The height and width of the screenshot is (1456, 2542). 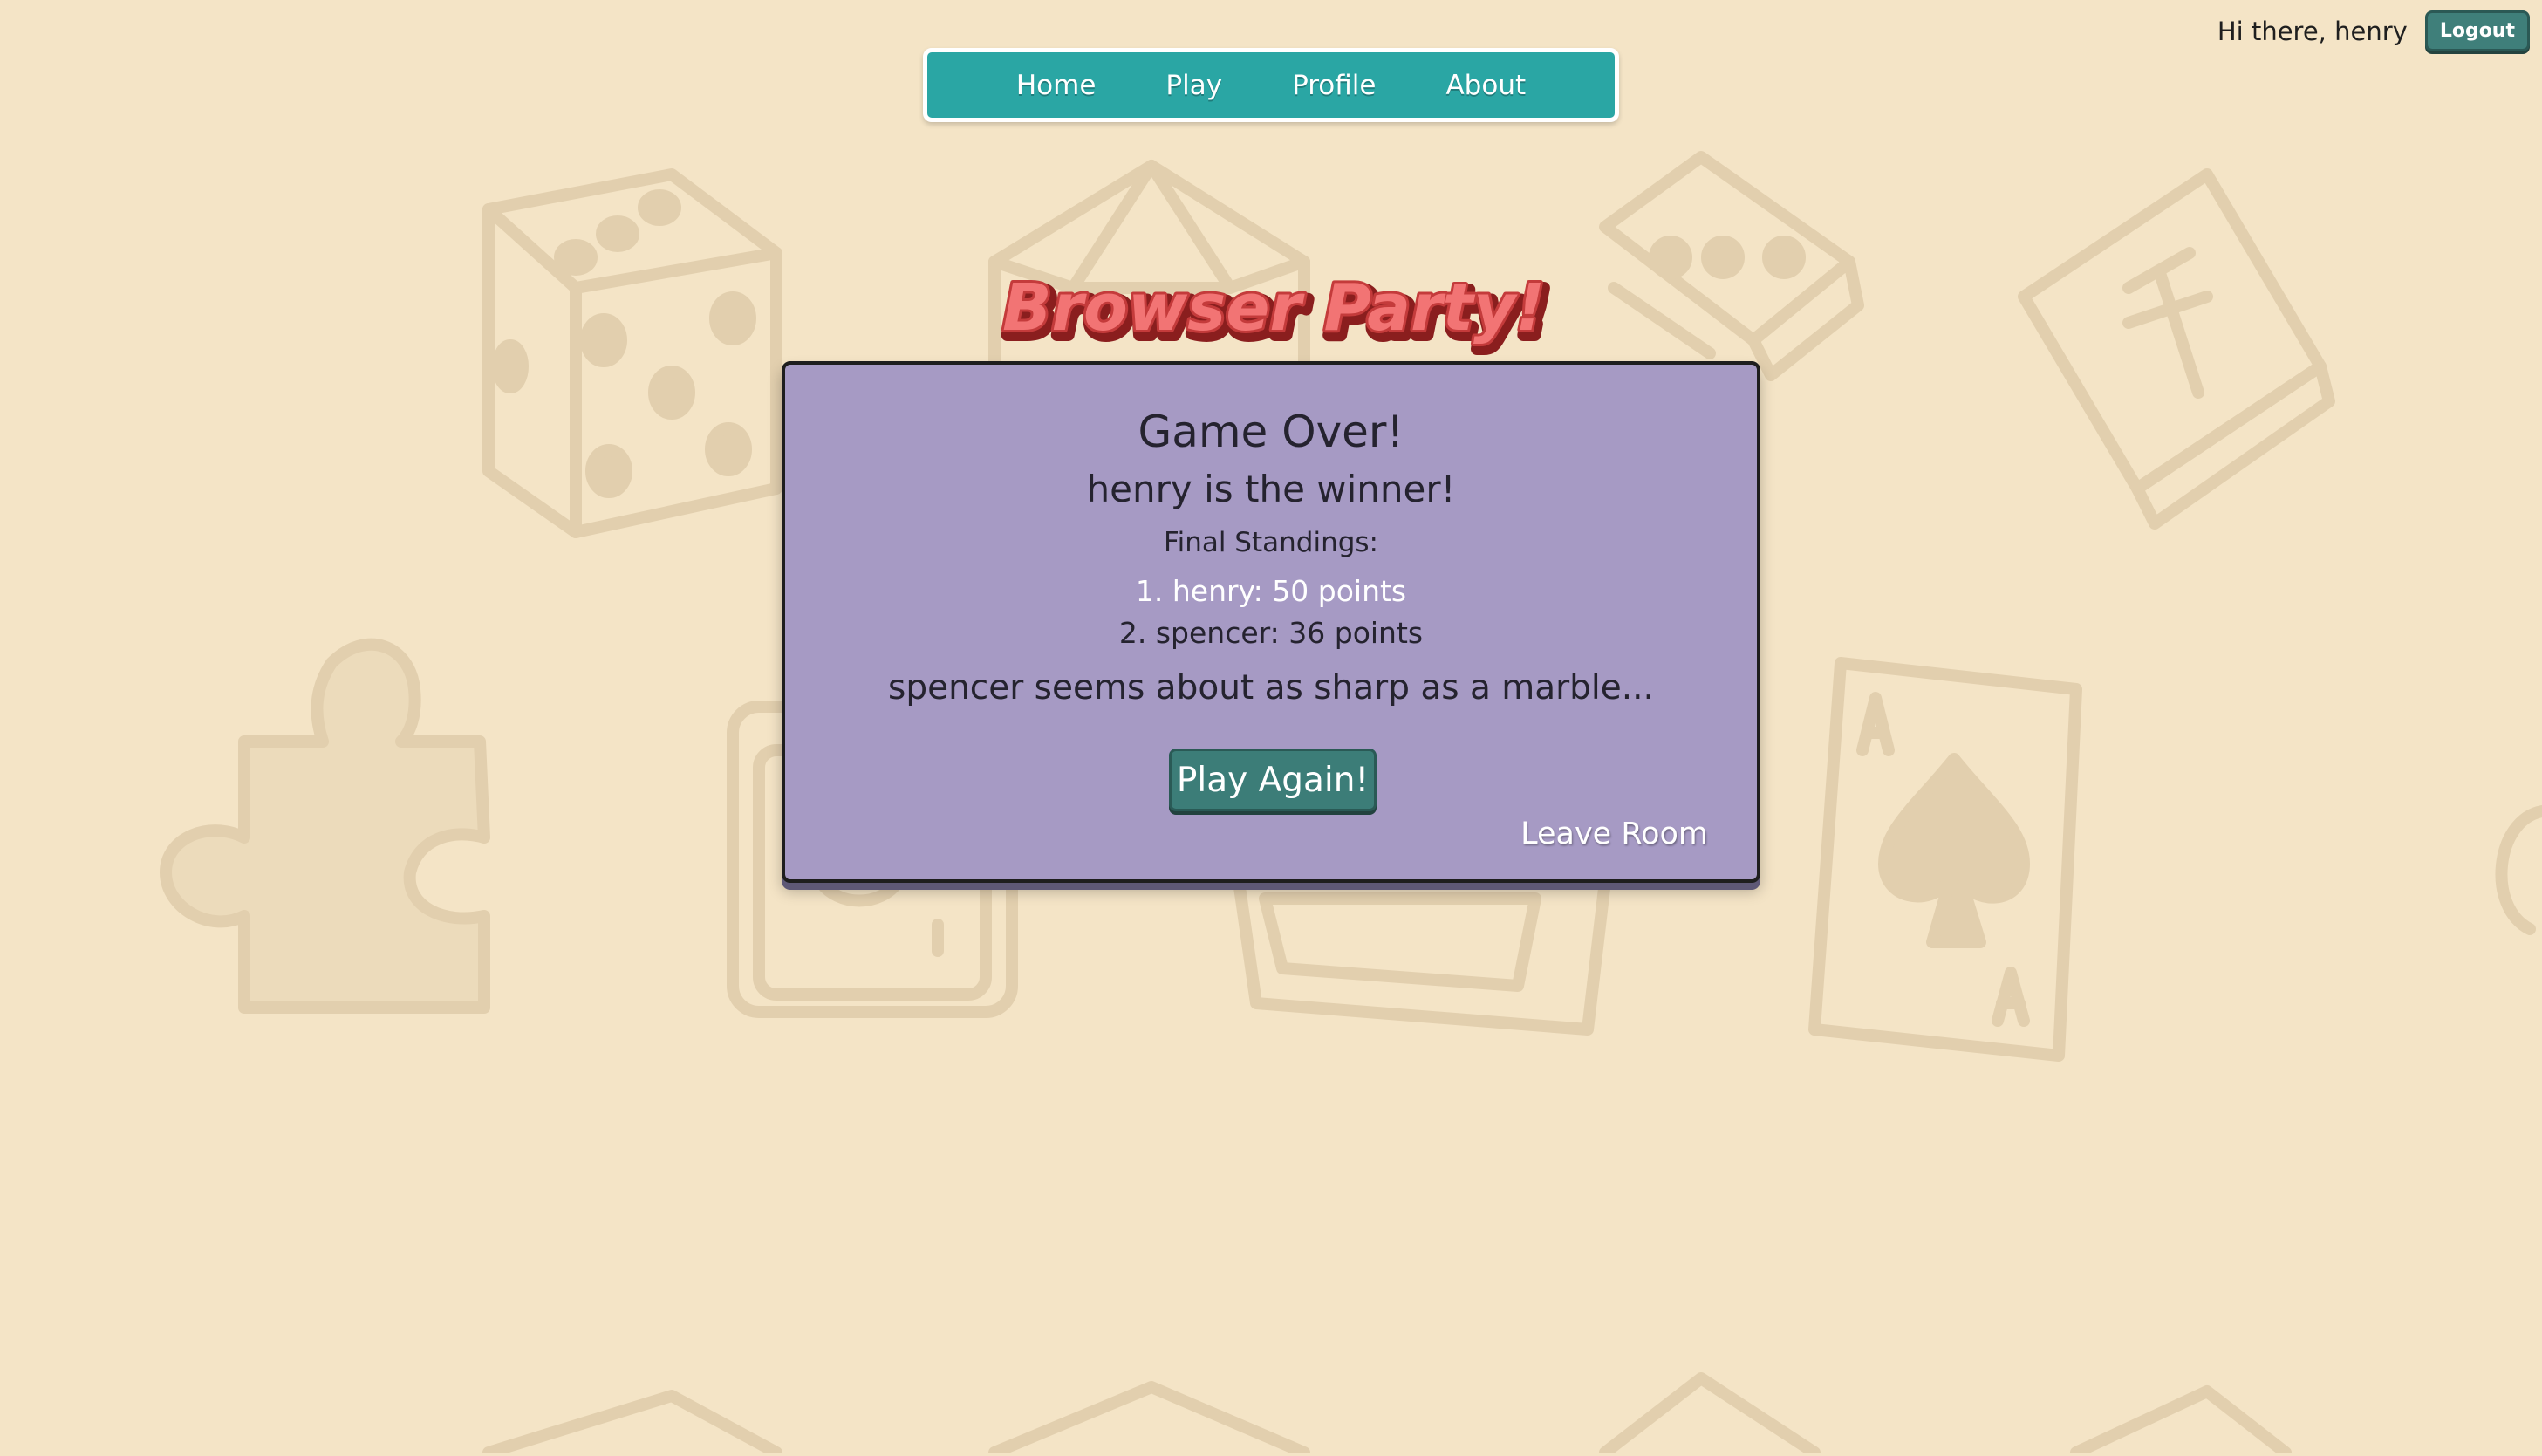 I want to click on play-again-button: Play Again!, so click(x=1273, y=780).